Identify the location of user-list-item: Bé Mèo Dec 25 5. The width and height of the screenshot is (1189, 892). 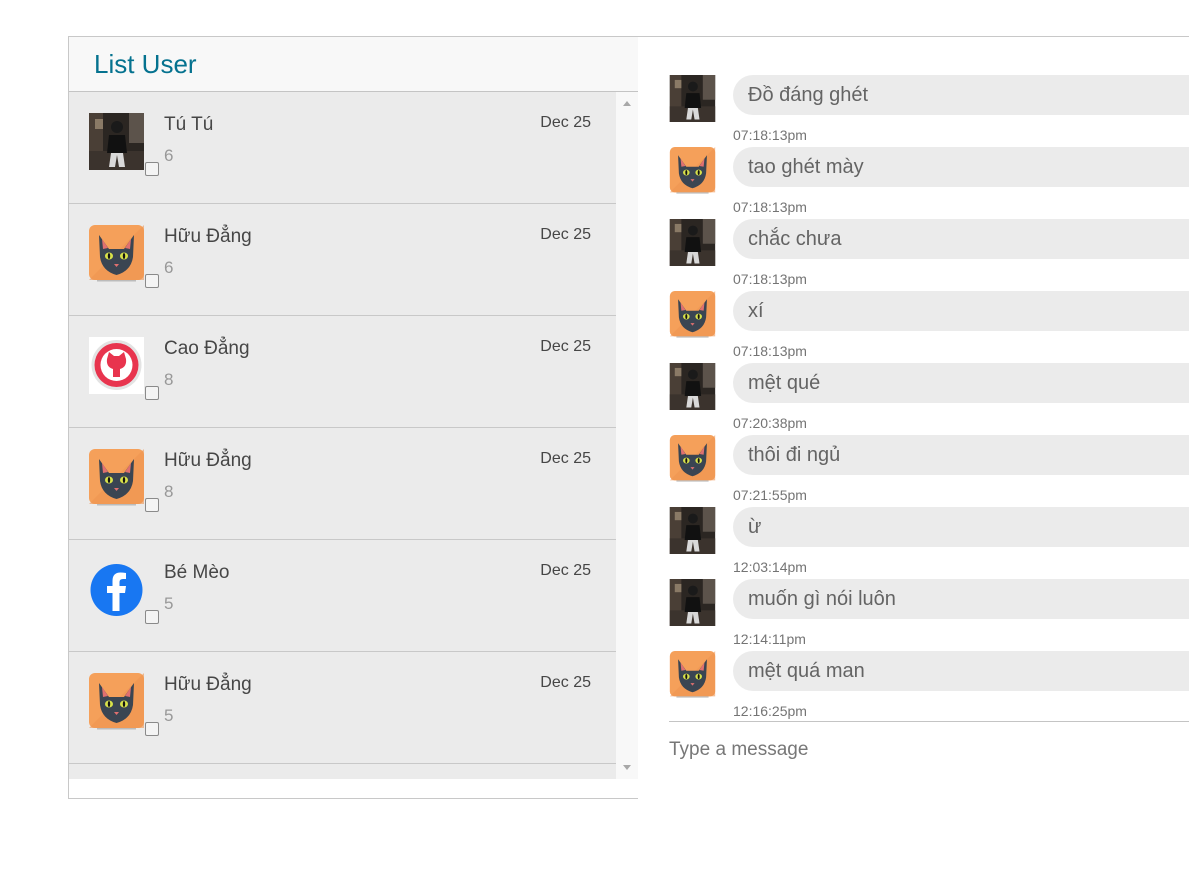
(342, 596).